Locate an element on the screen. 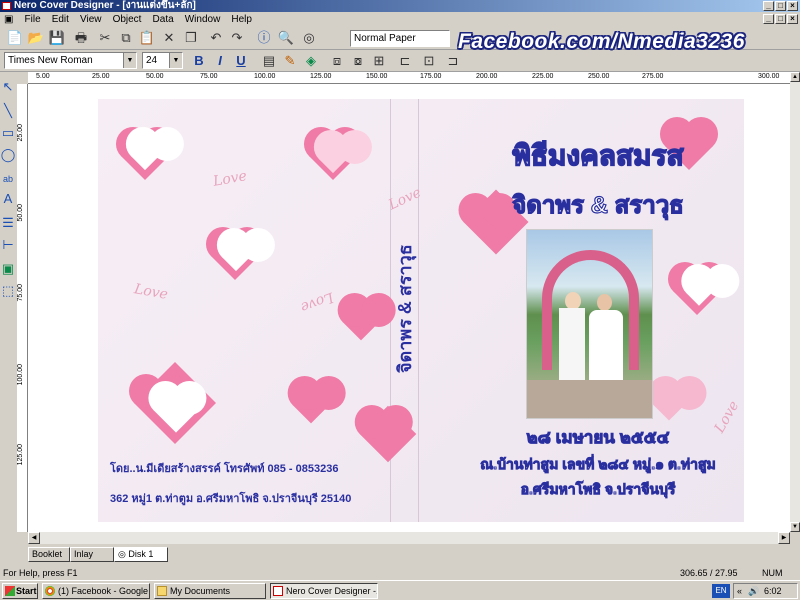 This screenshot has height=600, width=800. underline-button: U is located at coordinates (241, 61).